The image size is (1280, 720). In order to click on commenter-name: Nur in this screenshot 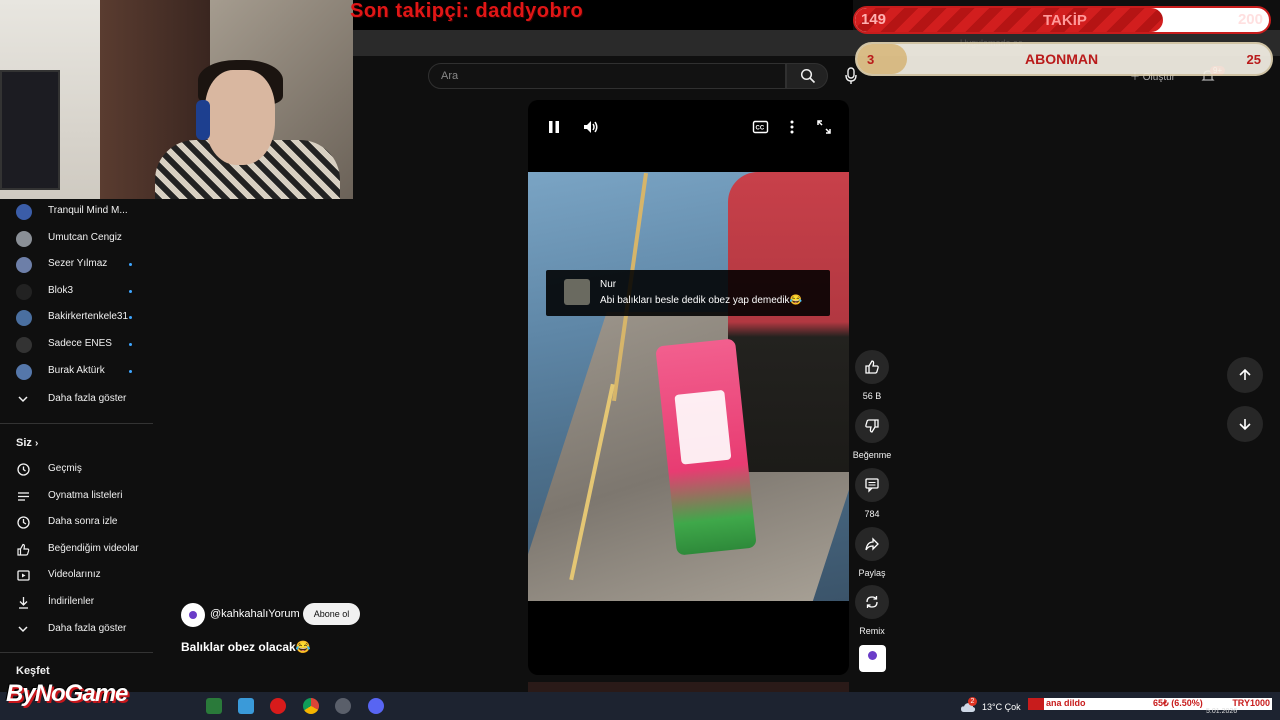, I will do `click(608, 284)`.